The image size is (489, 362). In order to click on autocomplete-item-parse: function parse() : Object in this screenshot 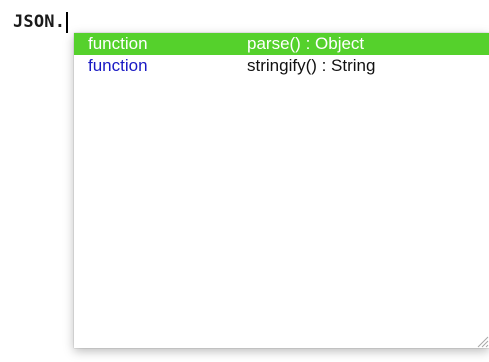, I will do `click(281, 44)`.